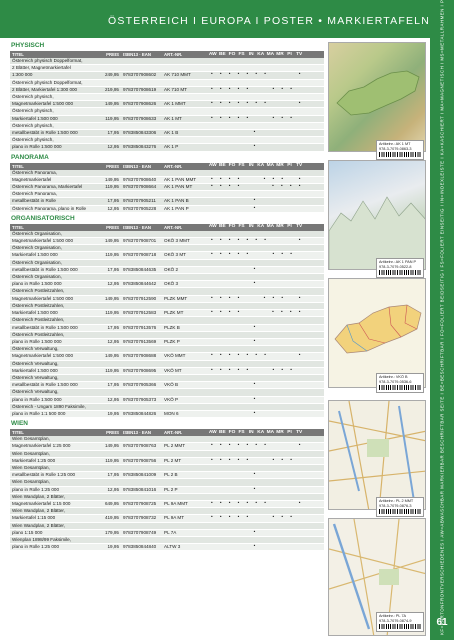  I want to click on table-cell: 9783707905211, so click(139, 201).